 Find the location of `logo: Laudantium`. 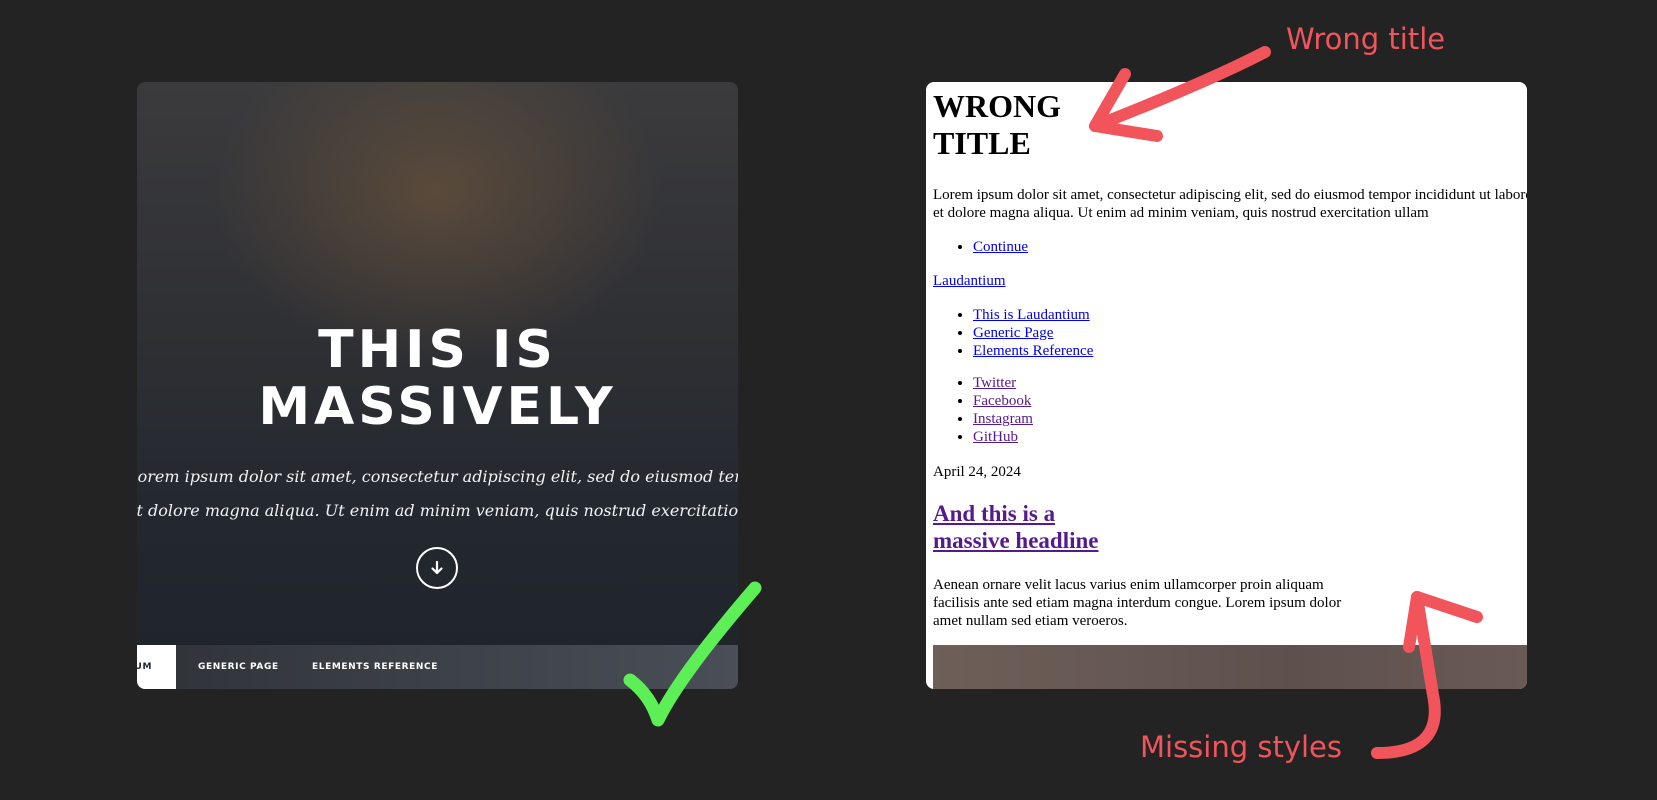

logo: Laudantium is located at coordinates (969, 281).